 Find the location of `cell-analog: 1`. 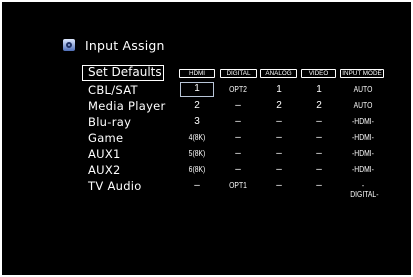

cell-analog: 1 is located at coordinates (279, 89).